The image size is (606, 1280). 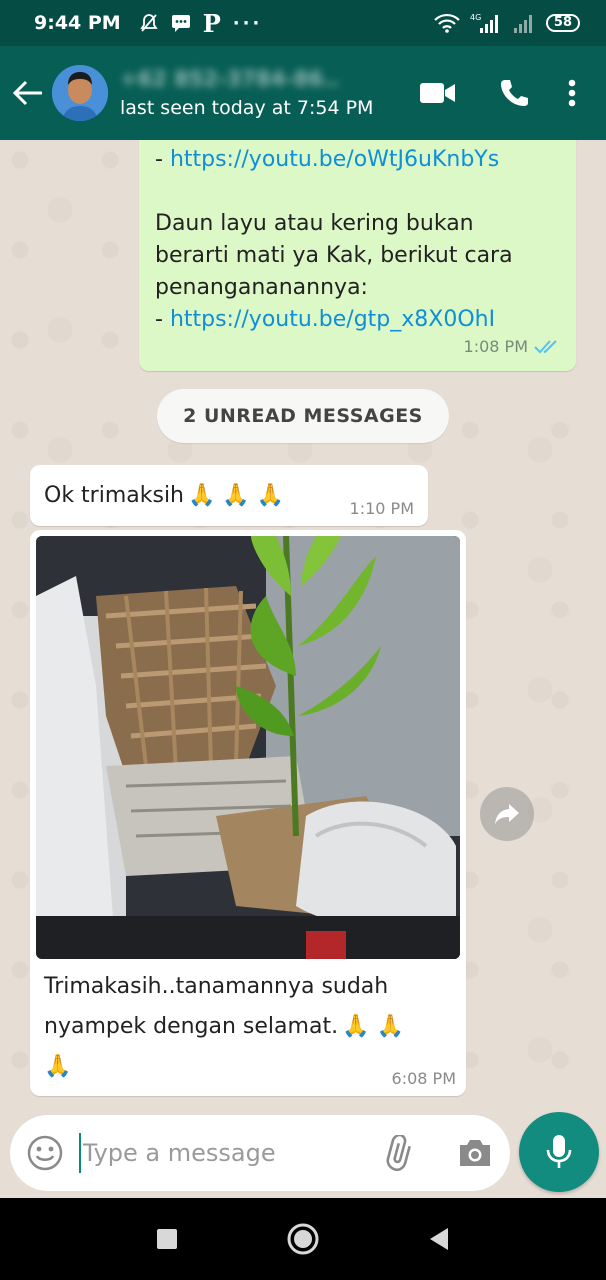 I want to click on wifi-icon, so click(x=447, y=23).